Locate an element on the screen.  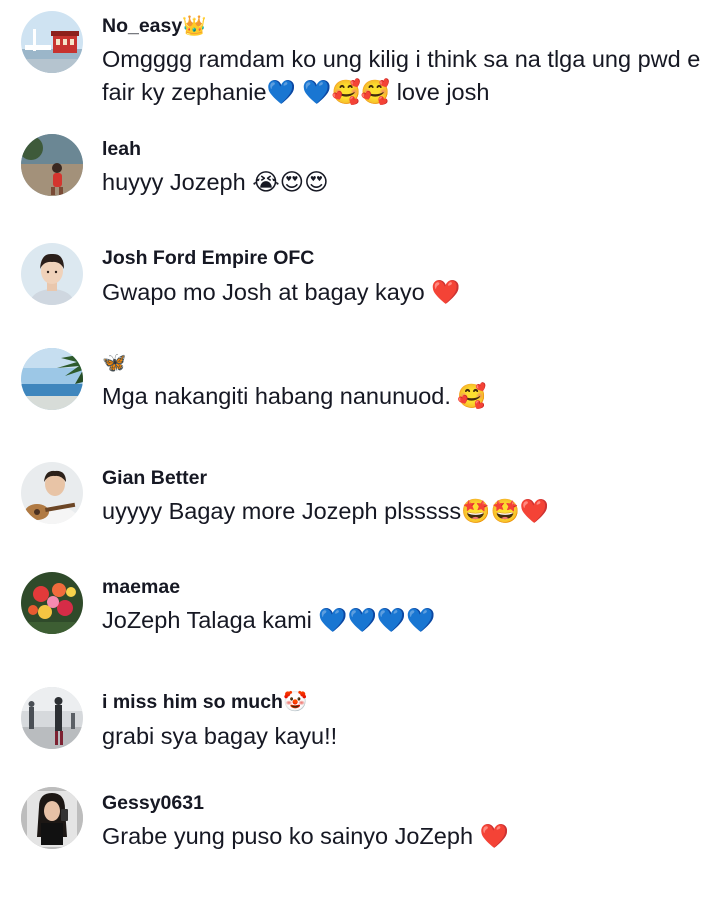
comment-text: Gwapo mo Josh at bagay kayo ❤️ is located at coordinates (281, 292).